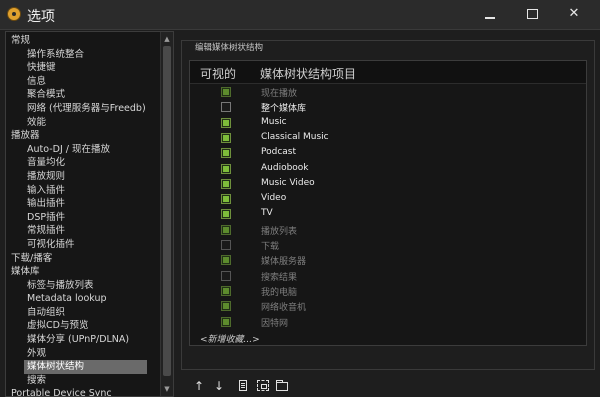  I want to click on tree-item: 快捷键, so click(83, 68).